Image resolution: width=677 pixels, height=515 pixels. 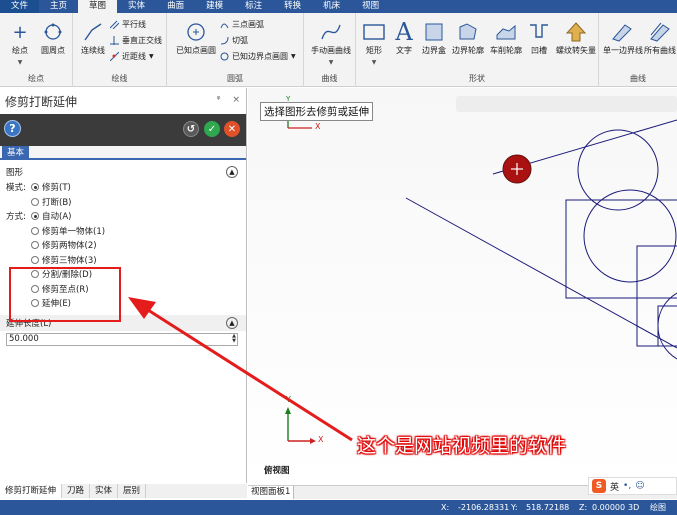 What do you see at coordinates (123, 187) in the screenshot?
I see `mode-trim-option: 模式: 修剪(T)` at bounding box center [123, 187].